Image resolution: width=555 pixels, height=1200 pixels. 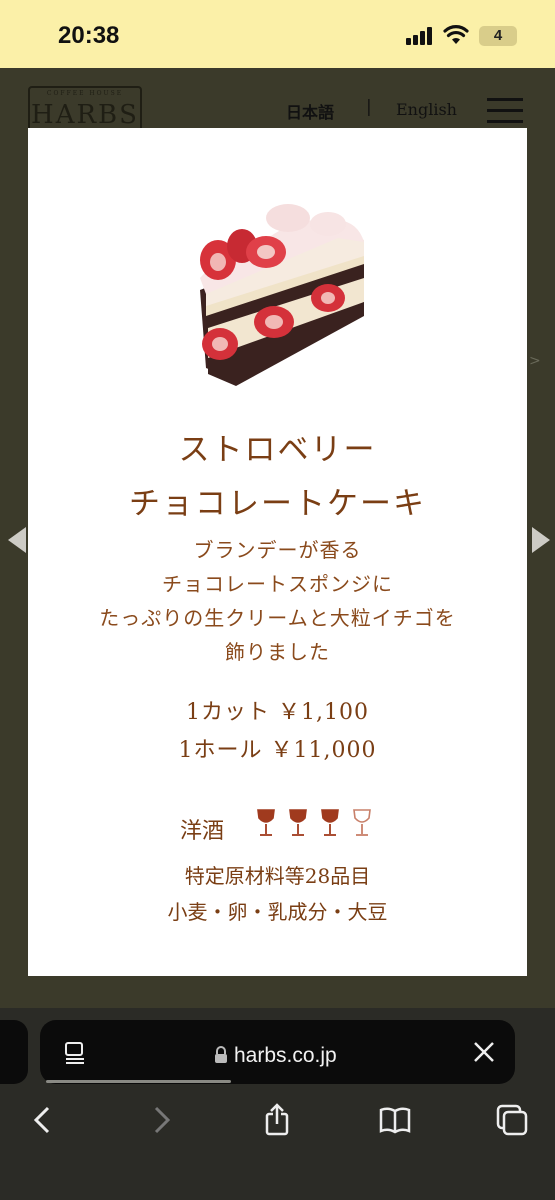 I want to click on forward-icon, so click(x=162, y=1120).